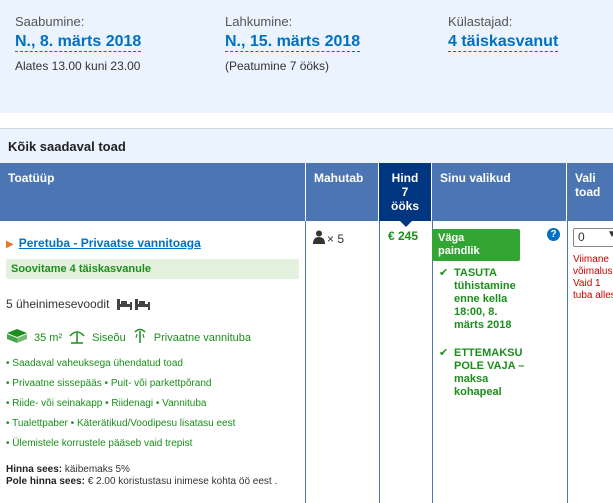 This screenshot has width=613, height=503. I want to click on warn-line4: tuba alles, so click(593, 295).